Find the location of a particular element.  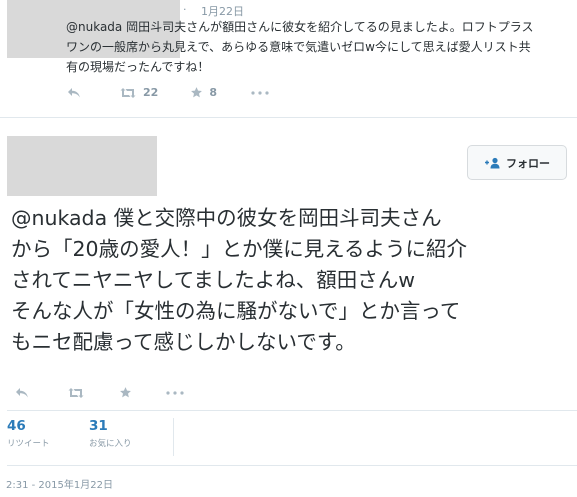

follow-person-icon is located at coordinates (492, 162).